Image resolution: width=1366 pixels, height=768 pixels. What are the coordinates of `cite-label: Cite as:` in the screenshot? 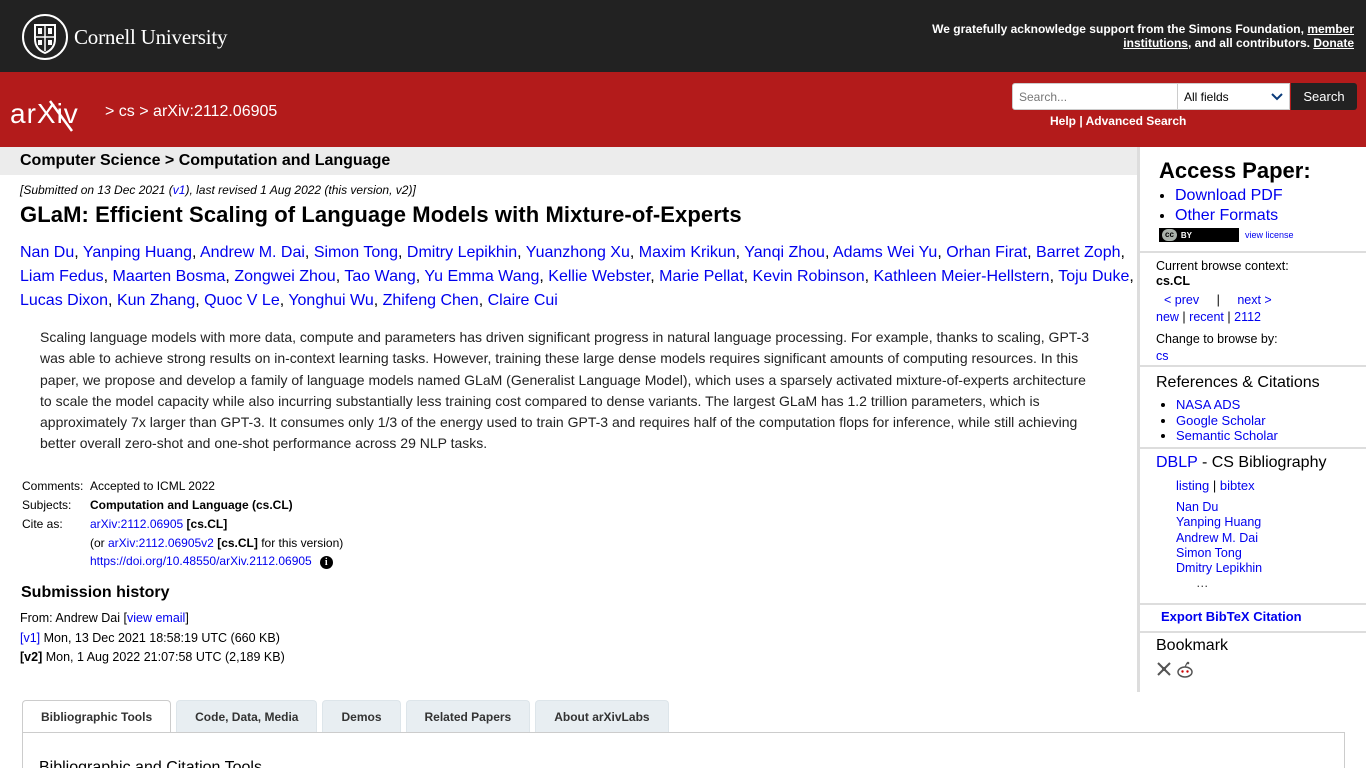 It's located at (42, 523).